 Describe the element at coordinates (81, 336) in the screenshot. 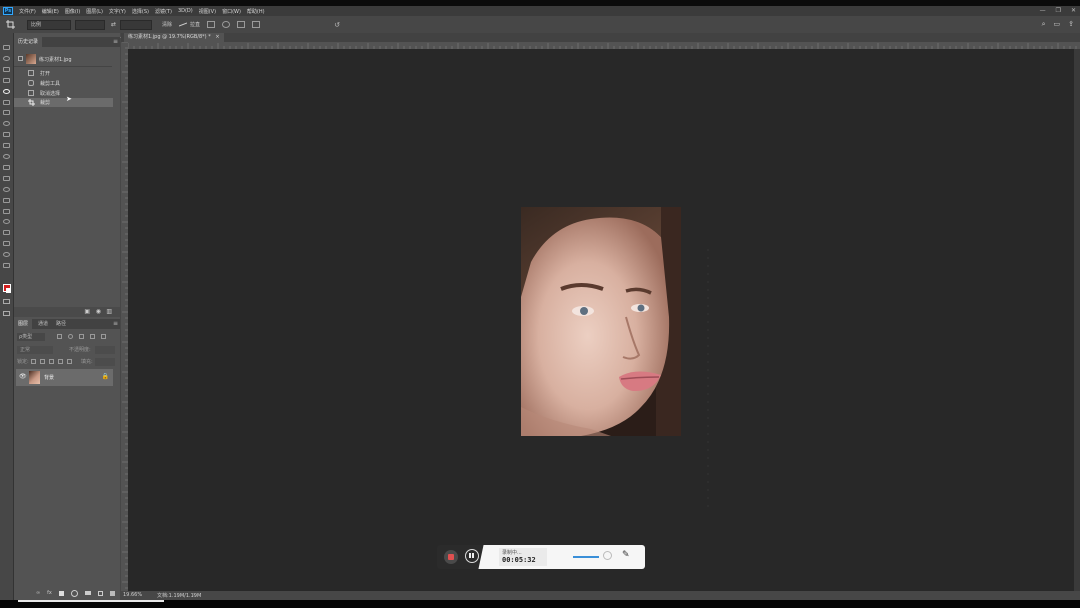

I see `type-filter-icon` at that location.